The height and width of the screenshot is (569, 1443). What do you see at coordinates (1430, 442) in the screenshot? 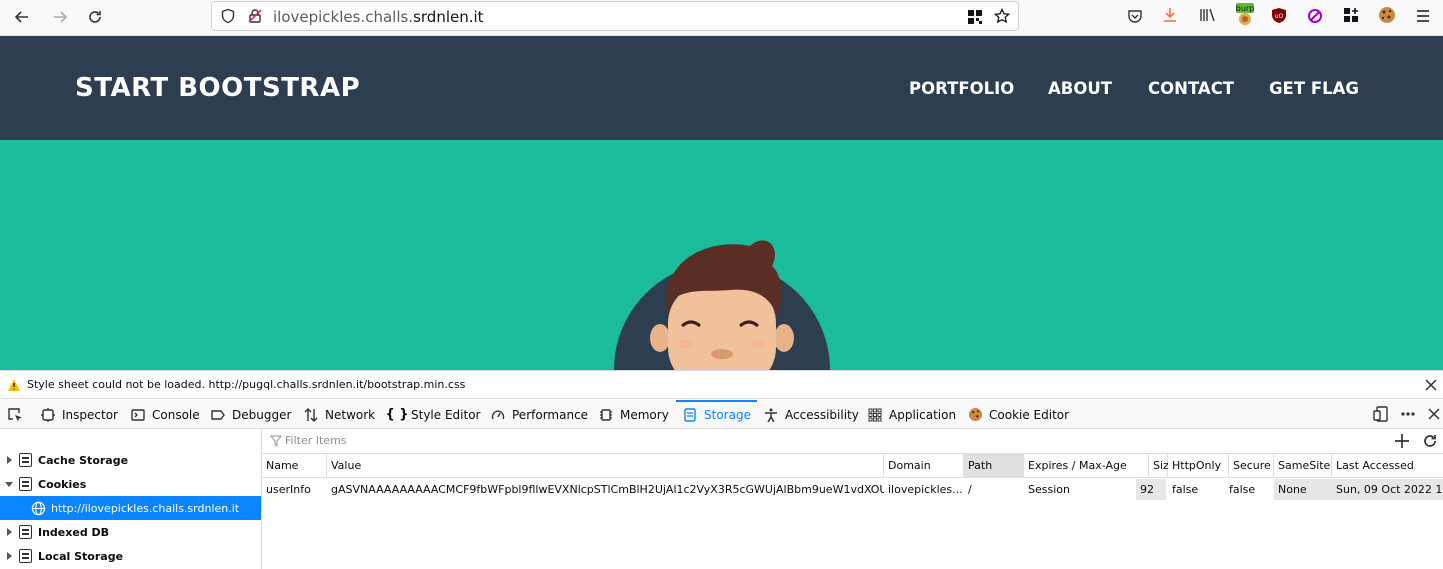
I see `refresh-items-icon` at bounding box center [1430, 442].